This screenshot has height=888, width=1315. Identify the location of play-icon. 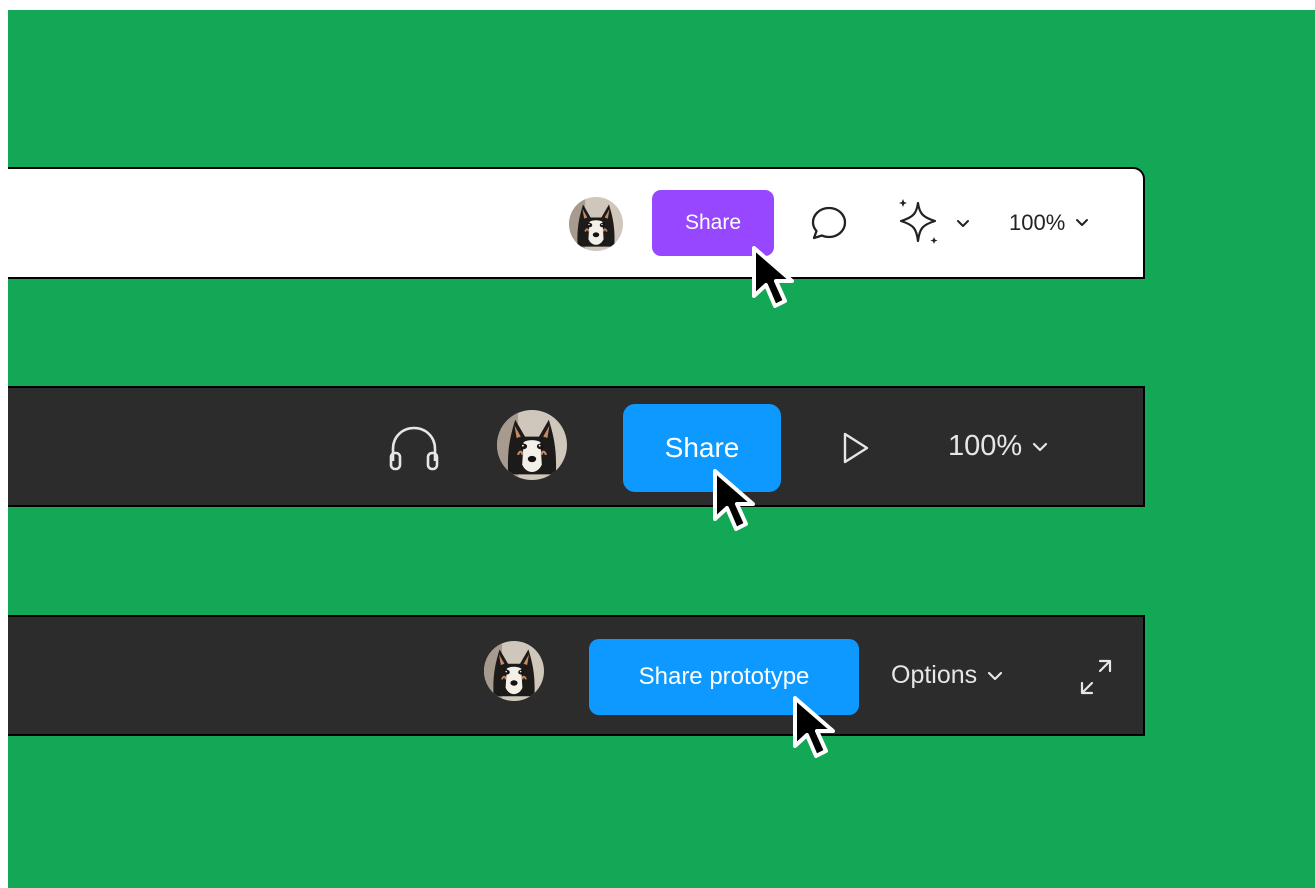
(856, 448).